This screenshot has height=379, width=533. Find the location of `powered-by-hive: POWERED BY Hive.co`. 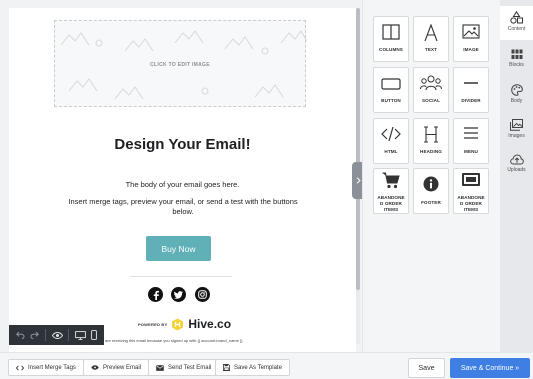

powered-by-hive: POWERED BY Hive.co is located at coordinates (184, 324).